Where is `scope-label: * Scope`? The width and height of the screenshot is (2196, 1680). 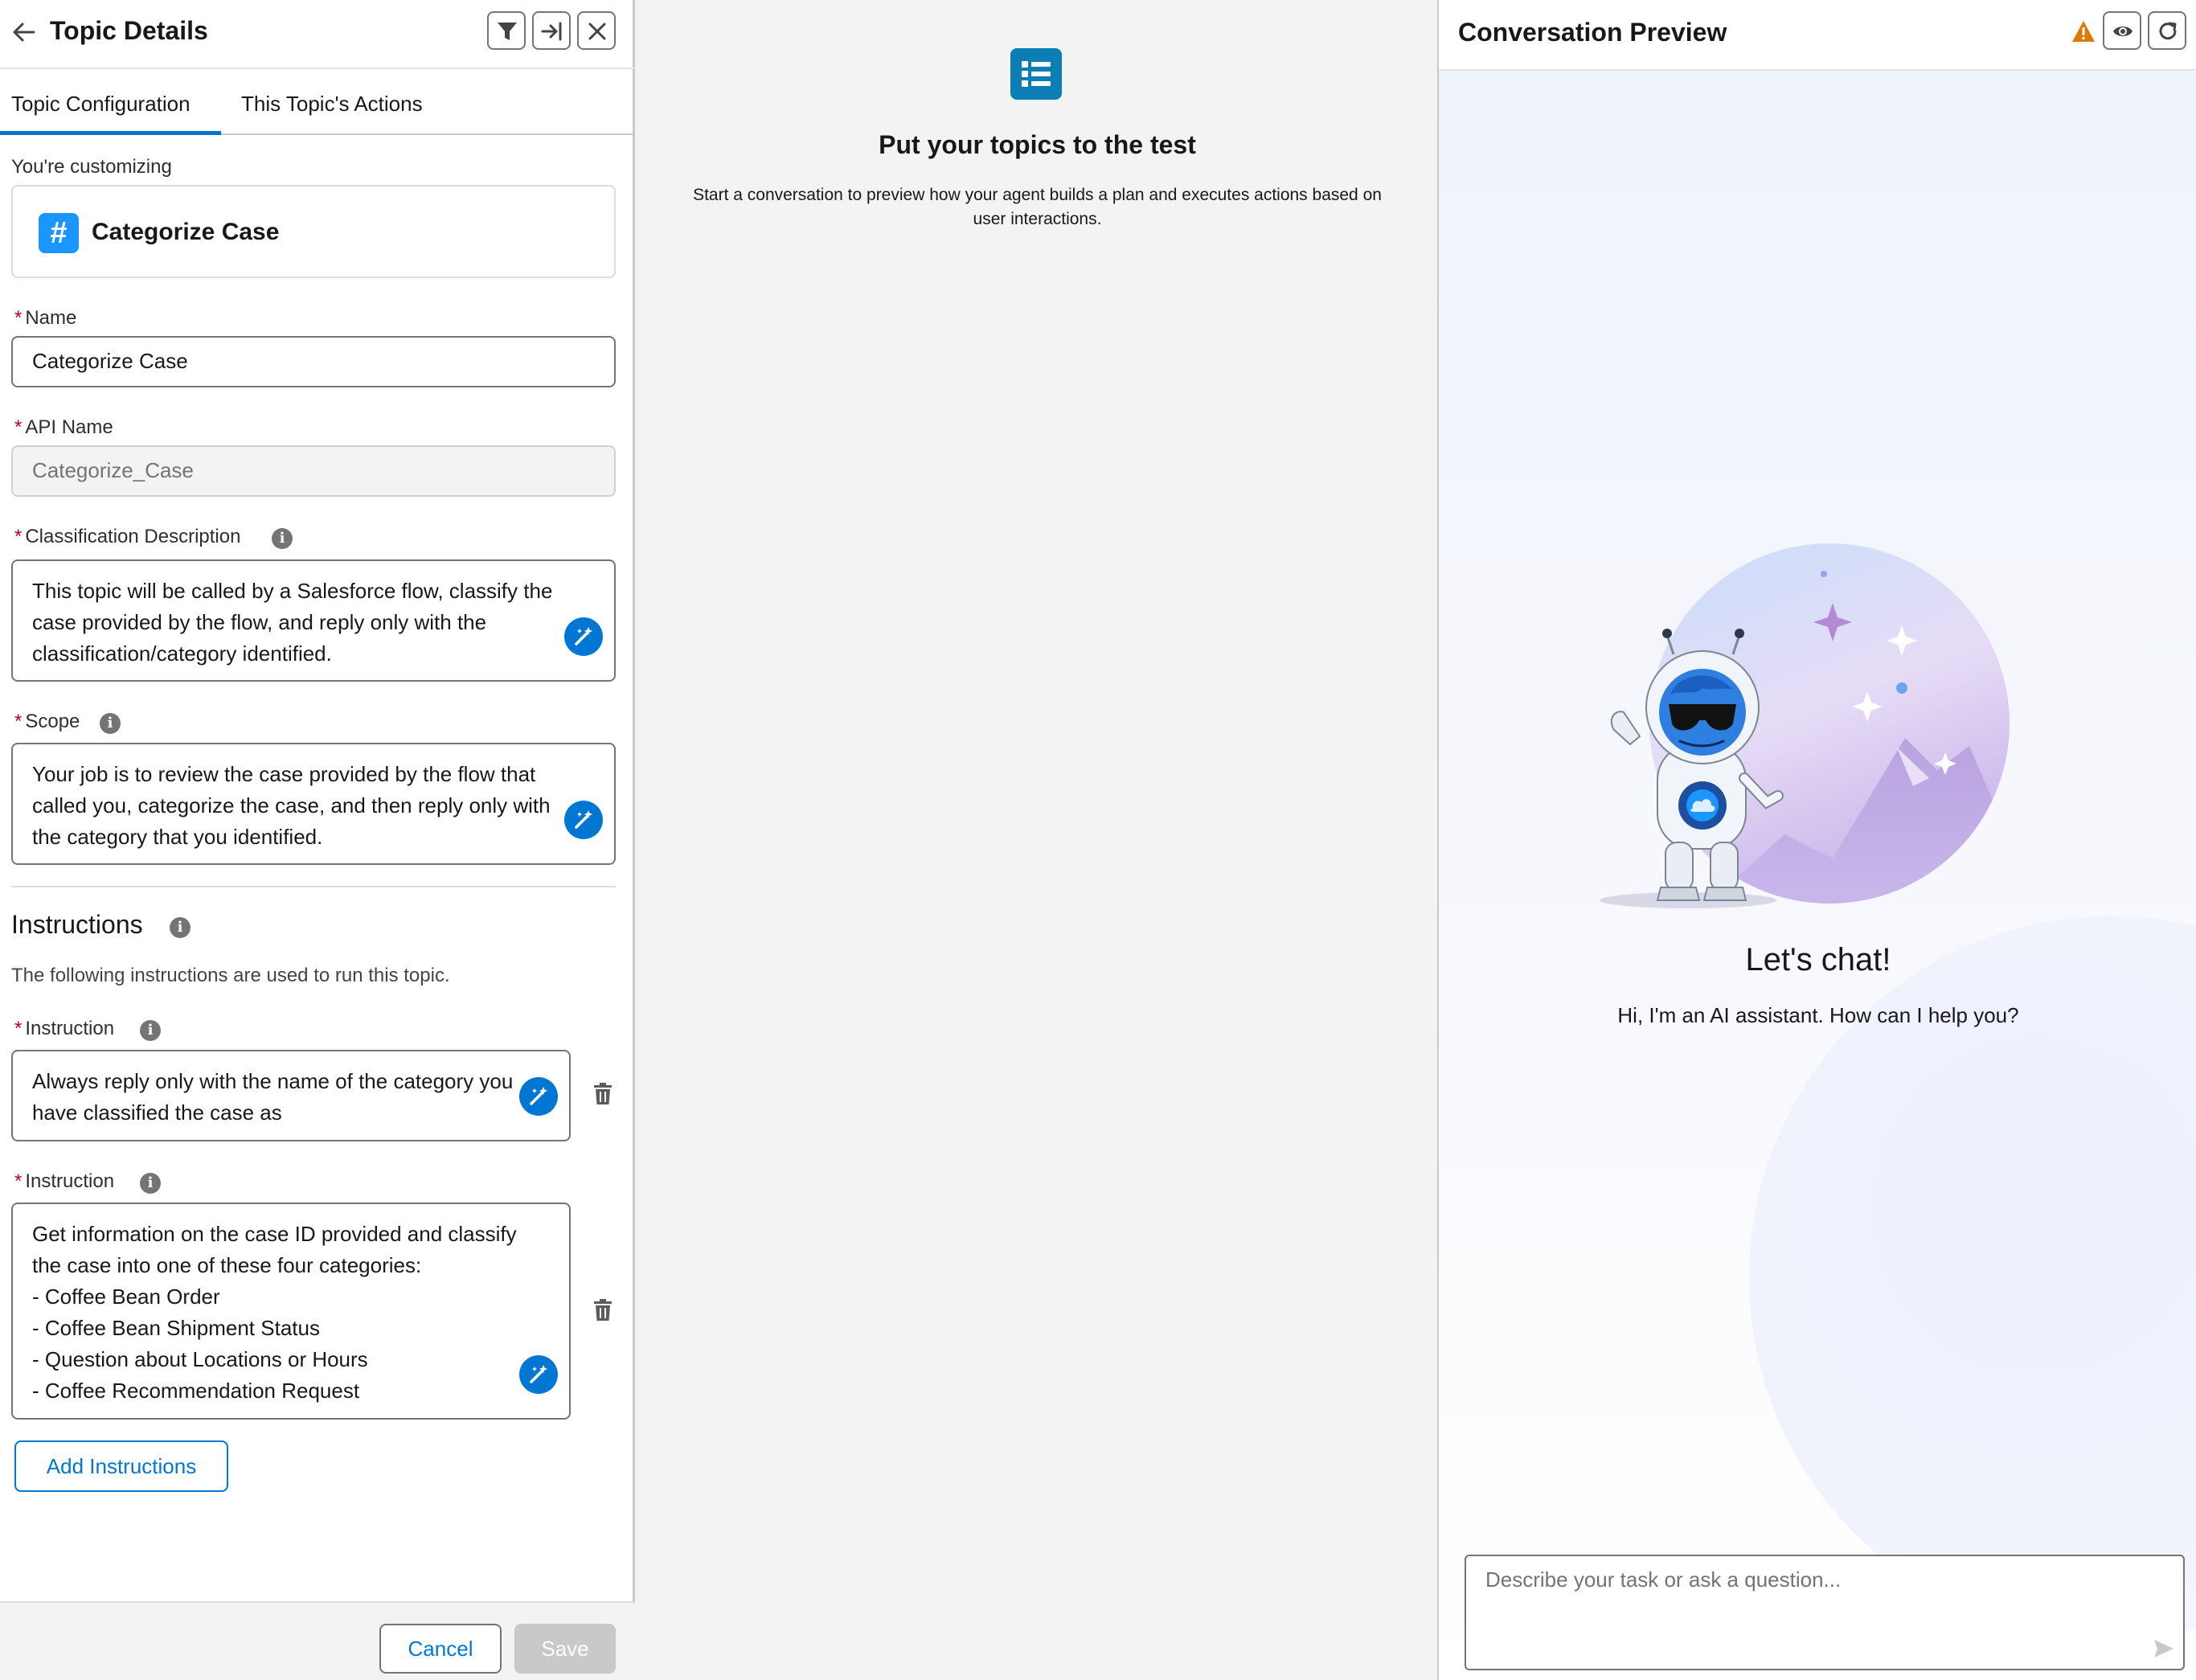 scope-label: * Scope is located at coordinates (47, 721).